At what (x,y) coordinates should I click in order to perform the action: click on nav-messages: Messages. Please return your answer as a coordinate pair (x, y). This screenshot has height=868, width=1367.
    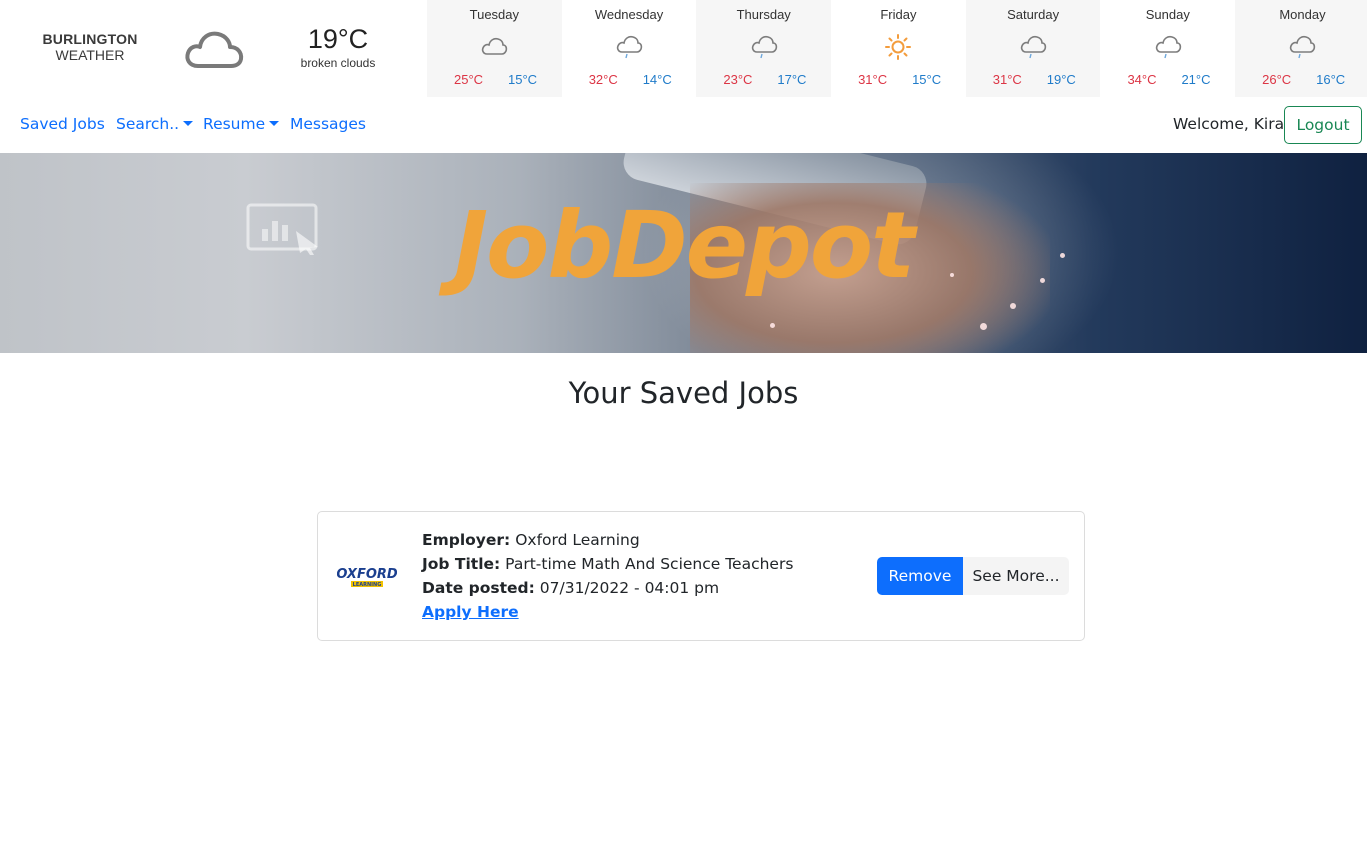
    Looking at the image, I should click on (328, 124).